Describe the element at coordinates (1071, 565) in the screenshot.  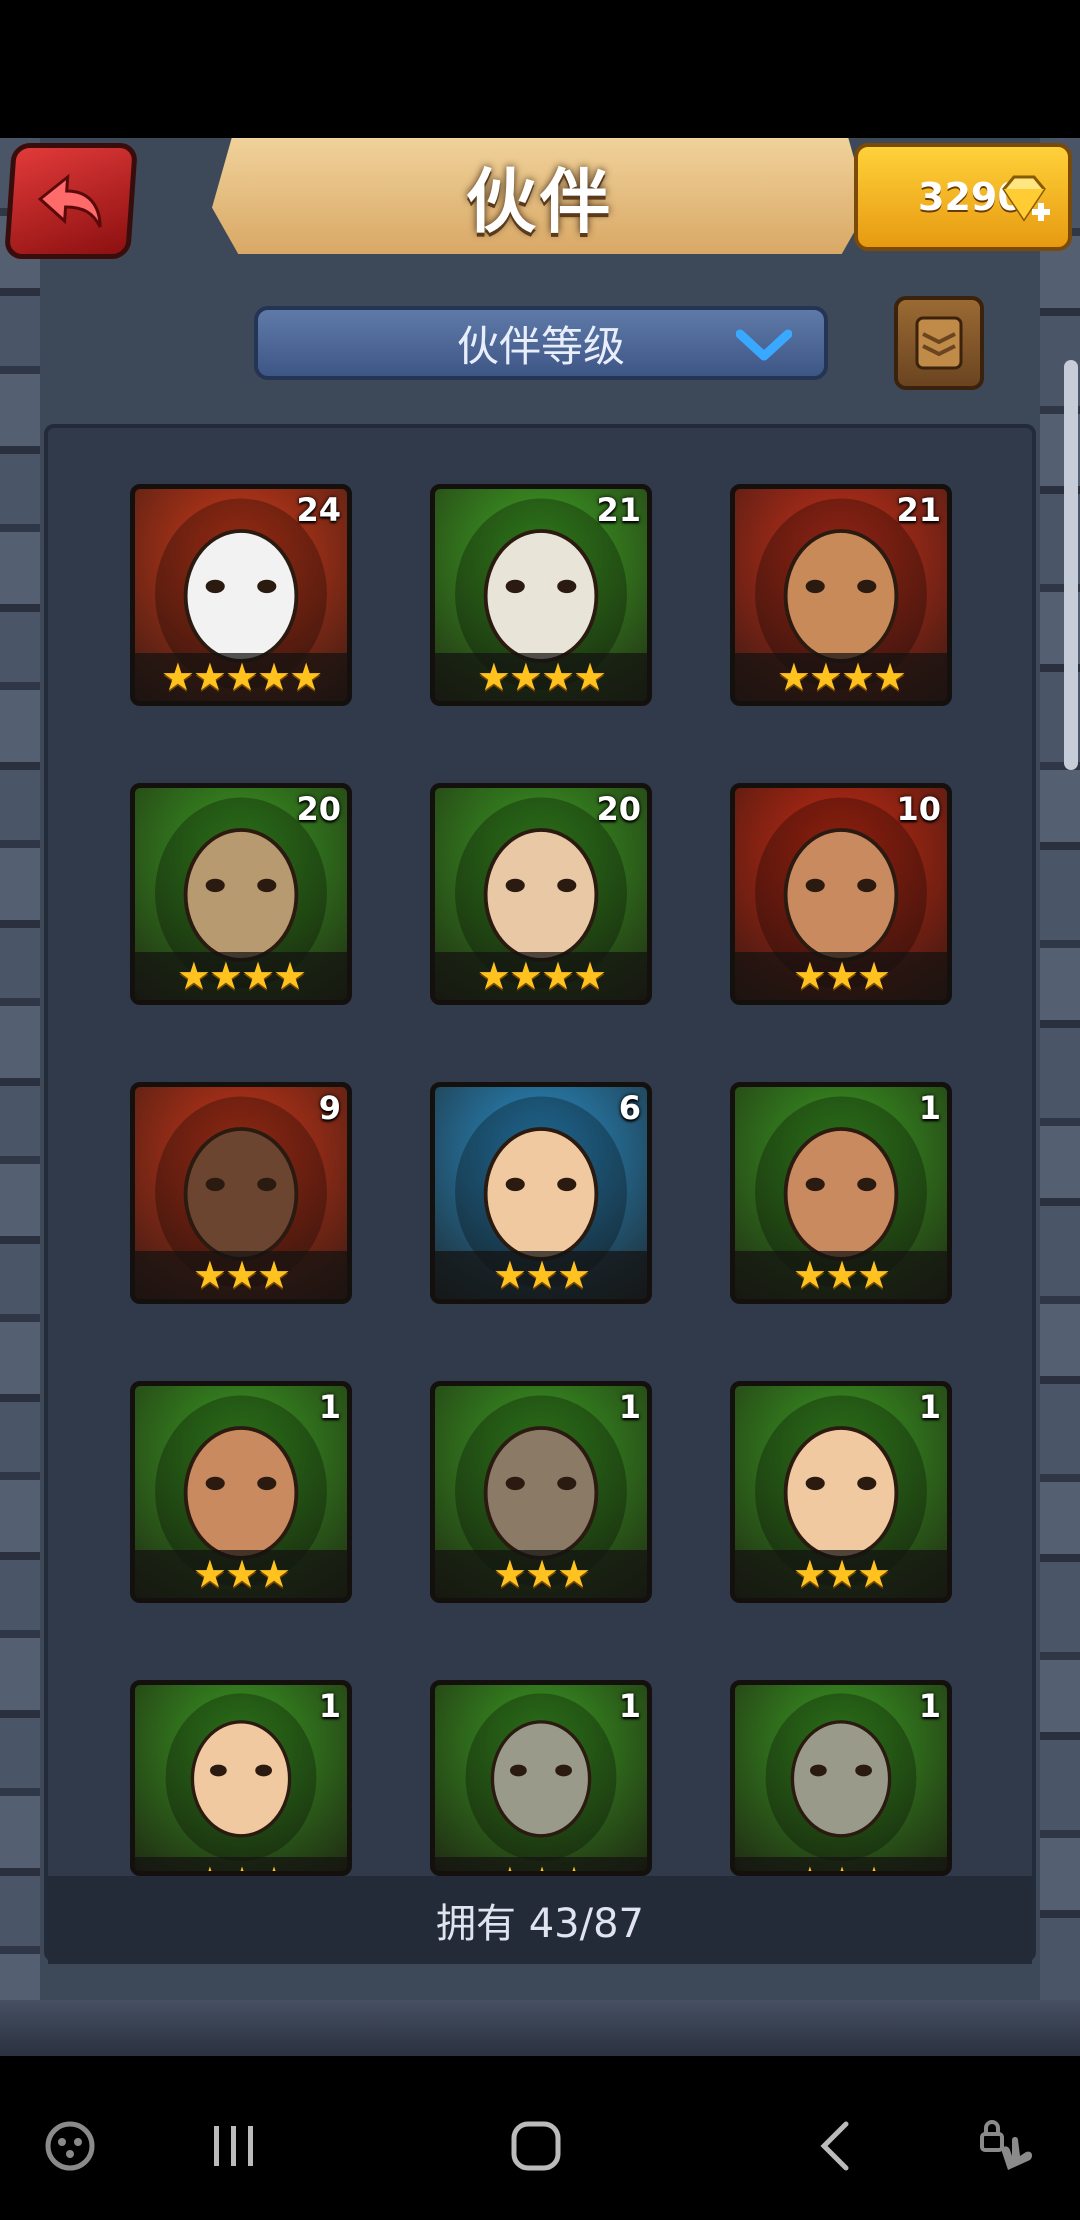
I see `scrollbar` at that location.